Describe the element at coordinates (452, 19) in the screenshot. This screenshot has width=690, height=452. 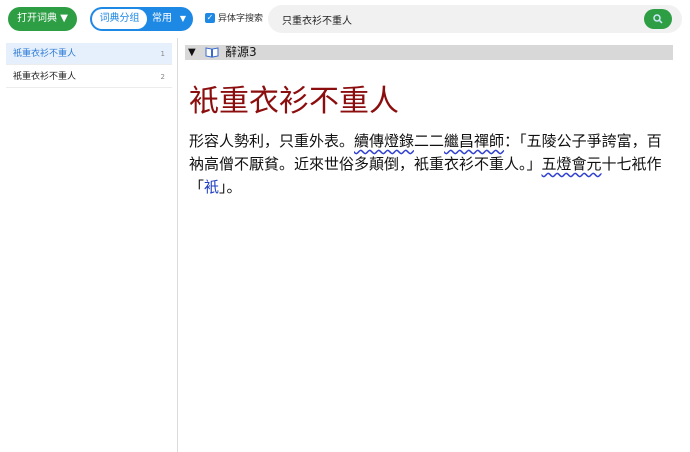
I see `search-input` at that location.